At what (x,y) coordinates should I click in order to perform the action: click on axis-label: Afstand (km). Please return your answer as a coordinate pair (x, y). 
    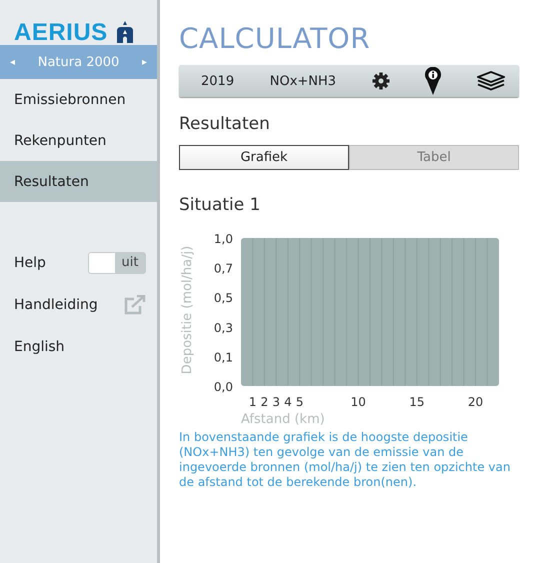
    Looking at the image, I should click on (283, 419).